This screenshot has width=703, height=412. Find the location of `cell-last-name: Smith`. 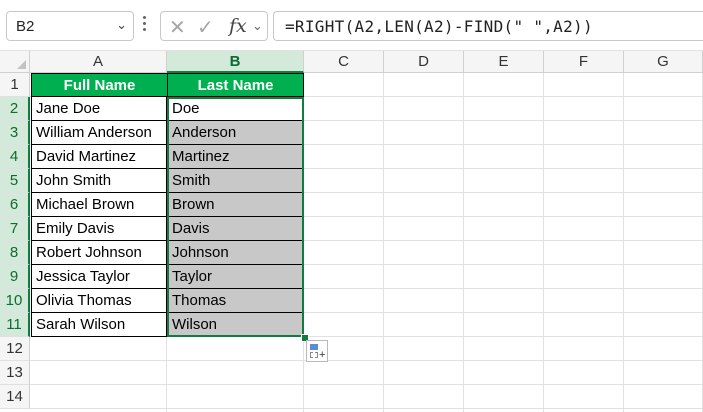

cell-last-name: Smith is located at coordinates (235, 181).